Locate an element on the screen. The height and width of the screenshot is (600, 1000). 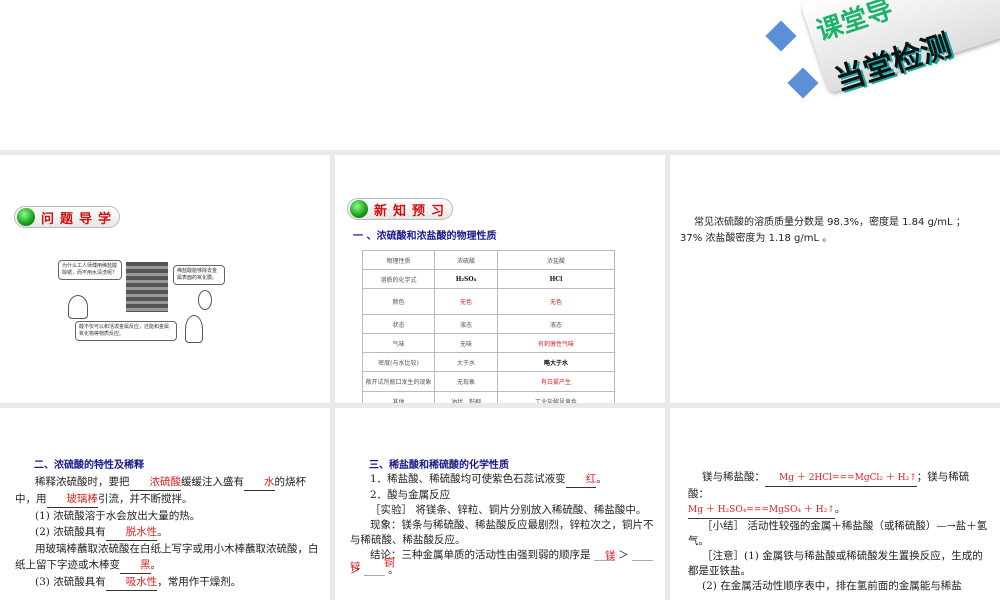
text: 现象：镁条与稀硫酸、稀盐酸反应最剧烈，锌粒次之，铜片不与稀硫酸、稀盐酸反应。 is located at coordinates (502, 532).